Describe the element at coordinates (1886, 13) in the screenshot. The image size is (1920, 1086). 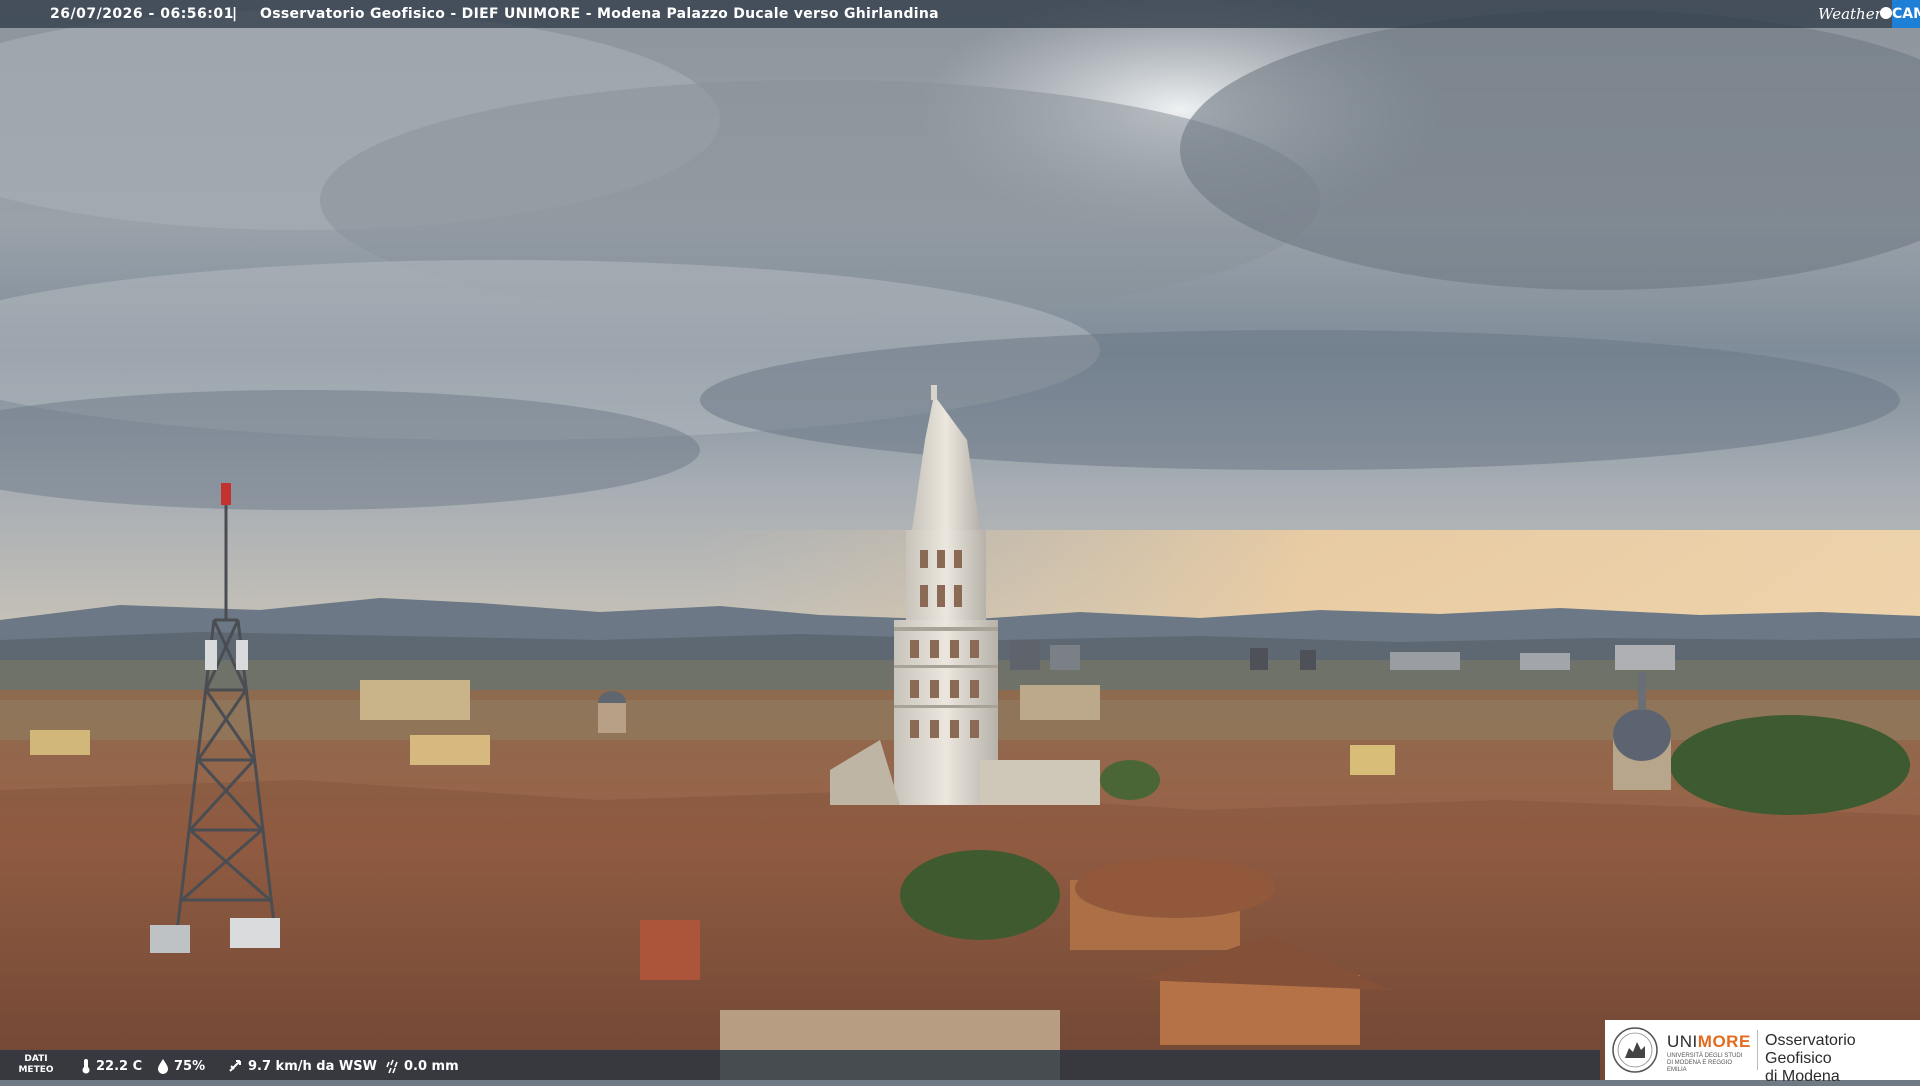
I see `weathercam-dot-icon` at that location.